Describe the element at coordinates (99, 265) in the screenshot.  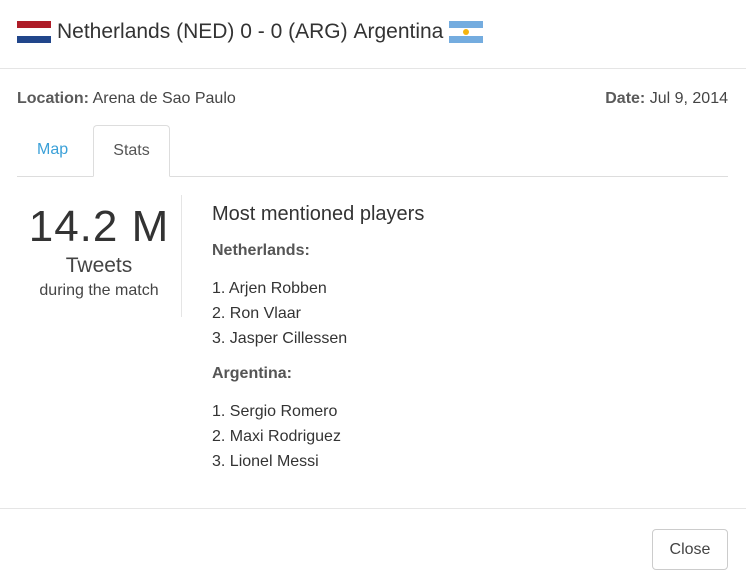
I see `tweets-label: Tweets` at that location.